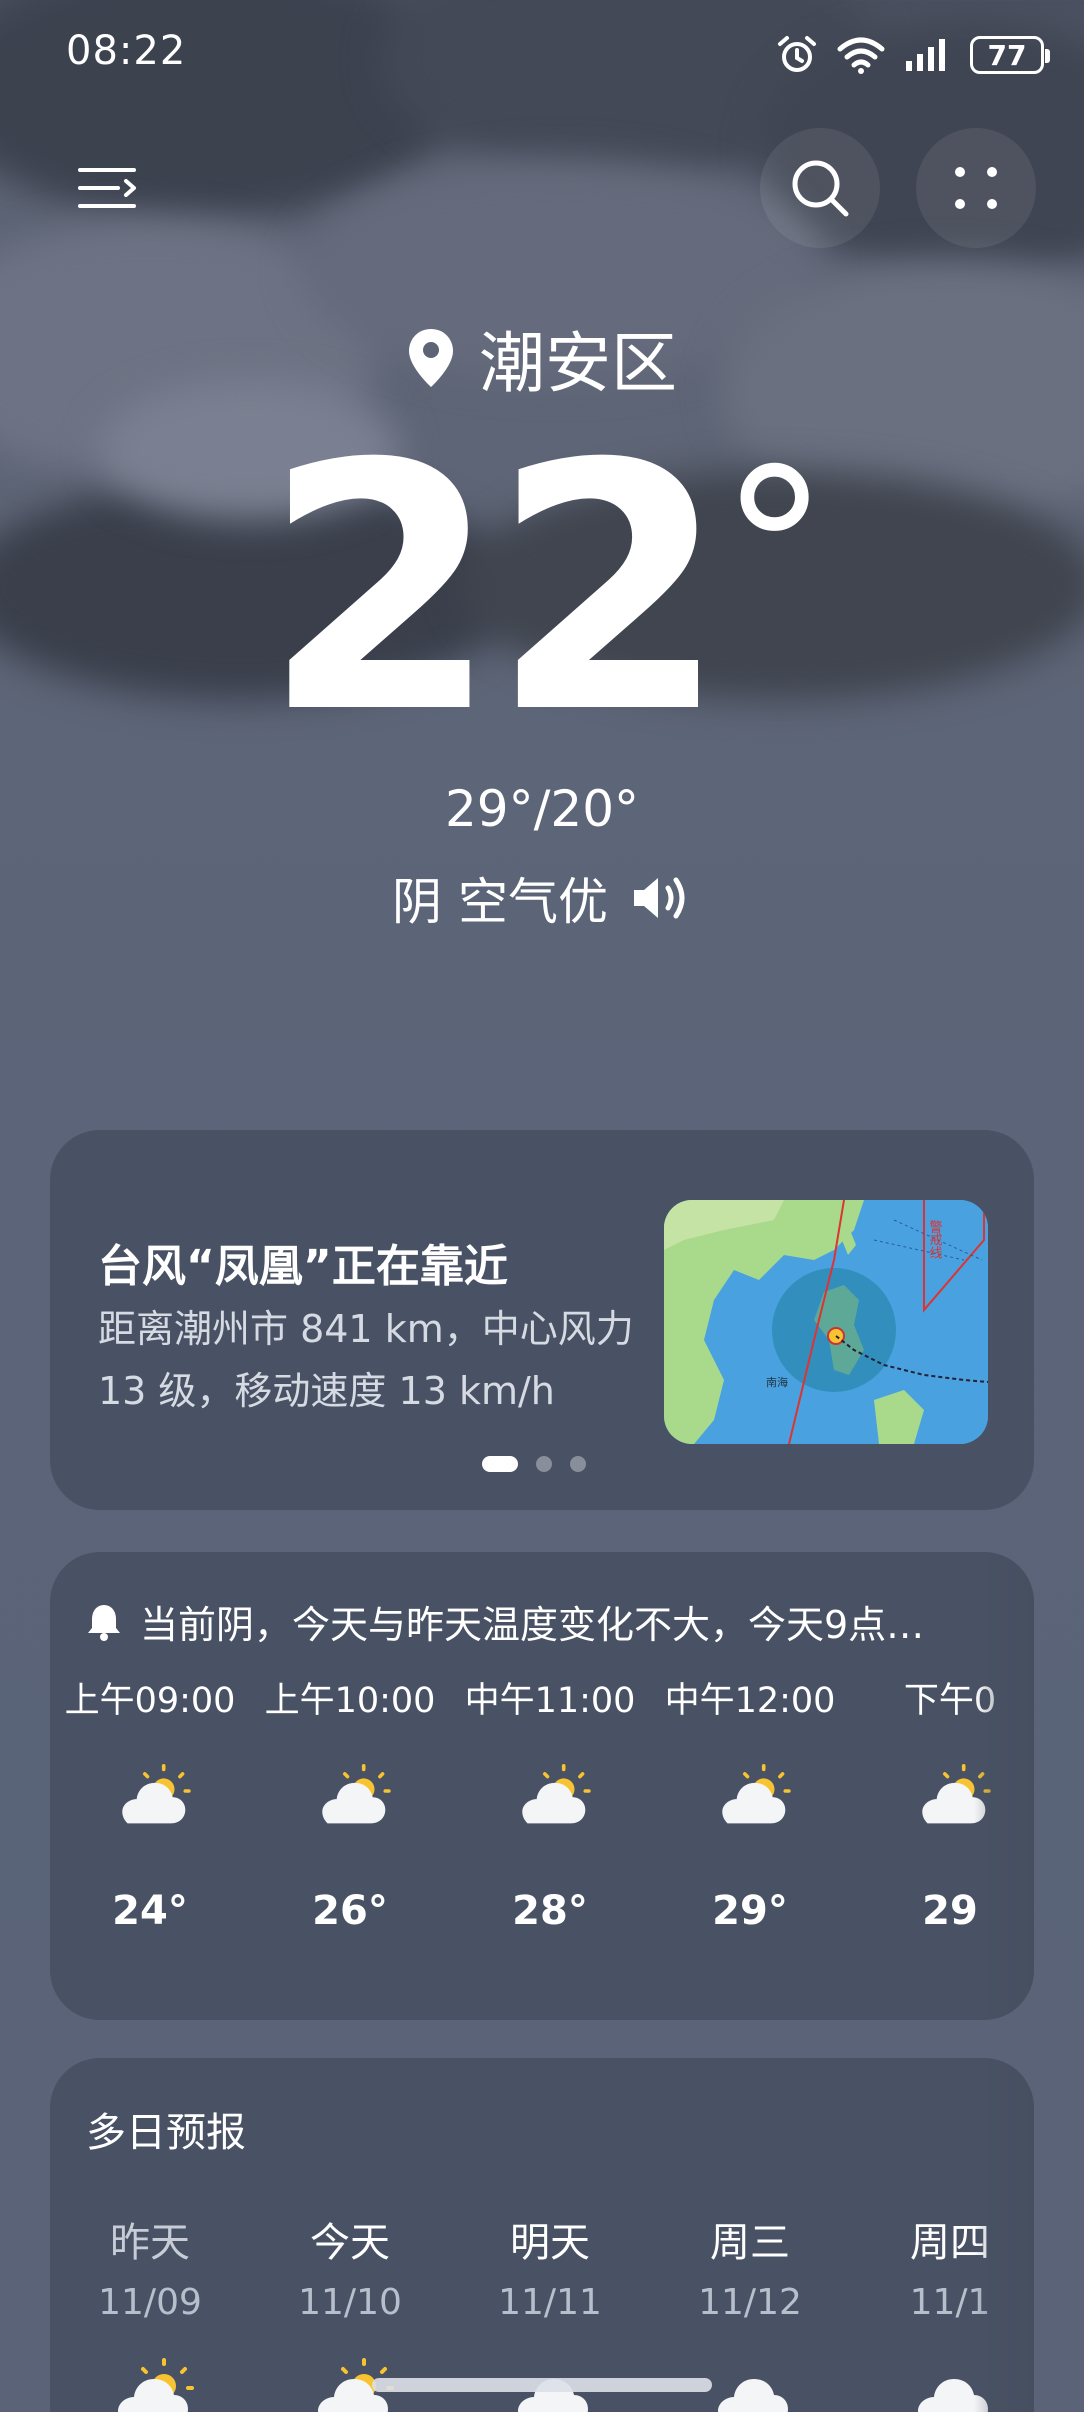  I want to click on typhoon-track-map: 警戒线 南海, so click(826, 1322).